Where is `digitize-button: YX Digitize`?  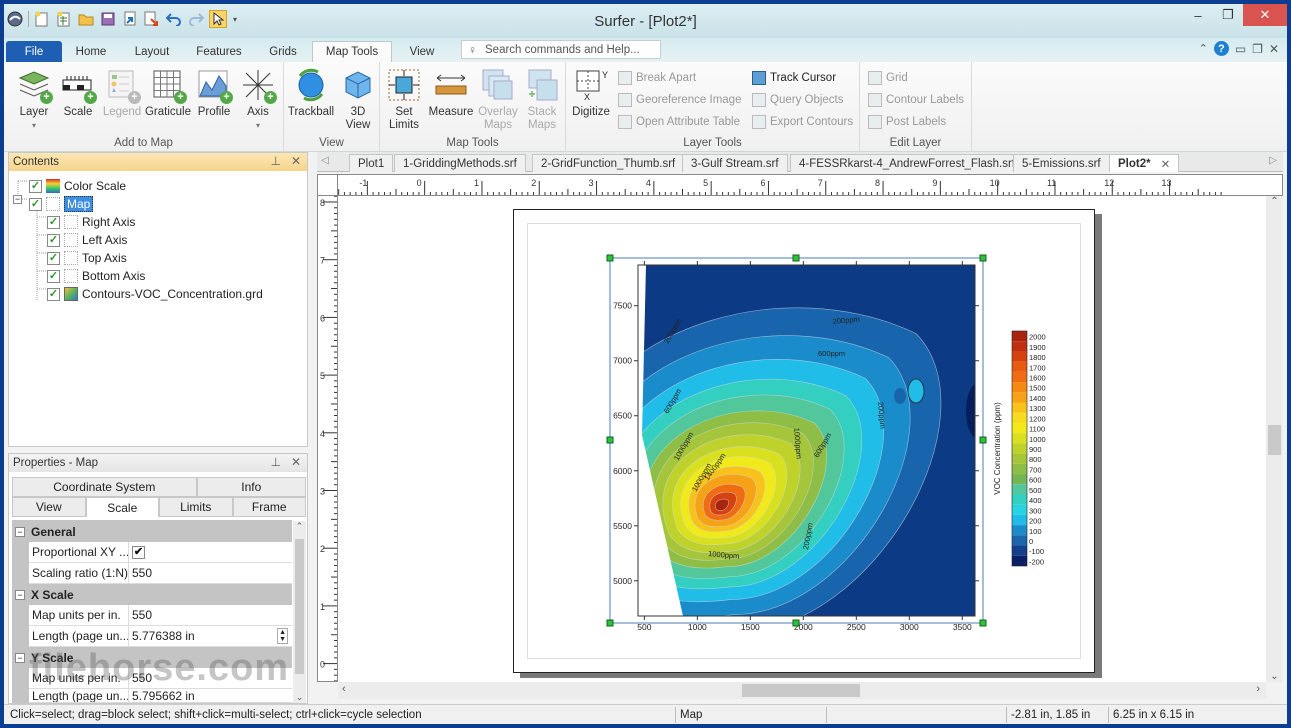 digitize-button: YX Digitize is located at coordinates (591, 93).